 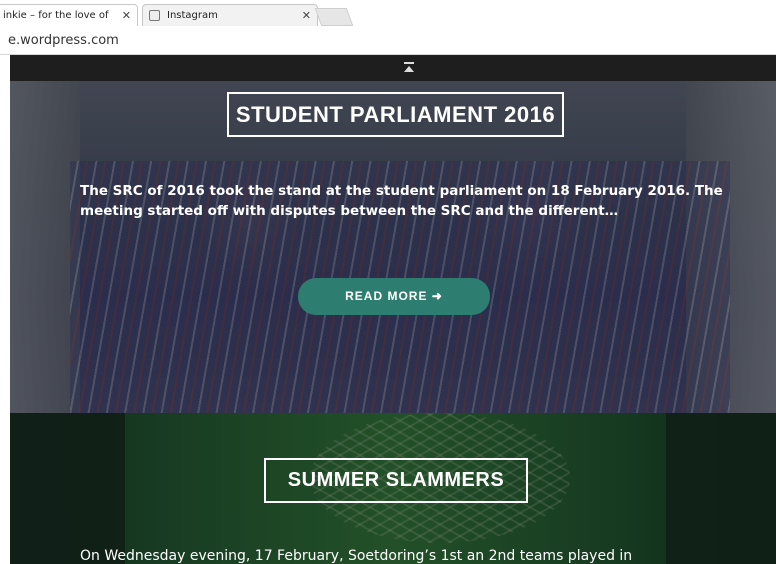 I want to click on browser-tab-strip: inkie – for the love of ✕ Instagram ✕, so click(x=388, y=14).